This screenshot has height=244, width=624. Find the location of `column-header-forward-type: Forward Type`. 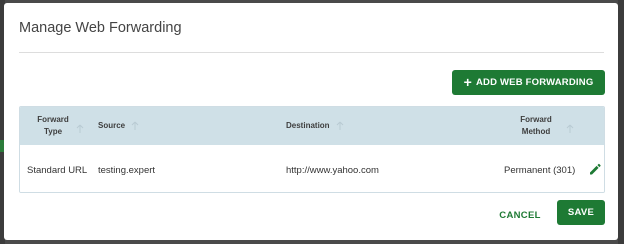

column-header-forward-type: Forward Type is located at coordinates (53, 126).